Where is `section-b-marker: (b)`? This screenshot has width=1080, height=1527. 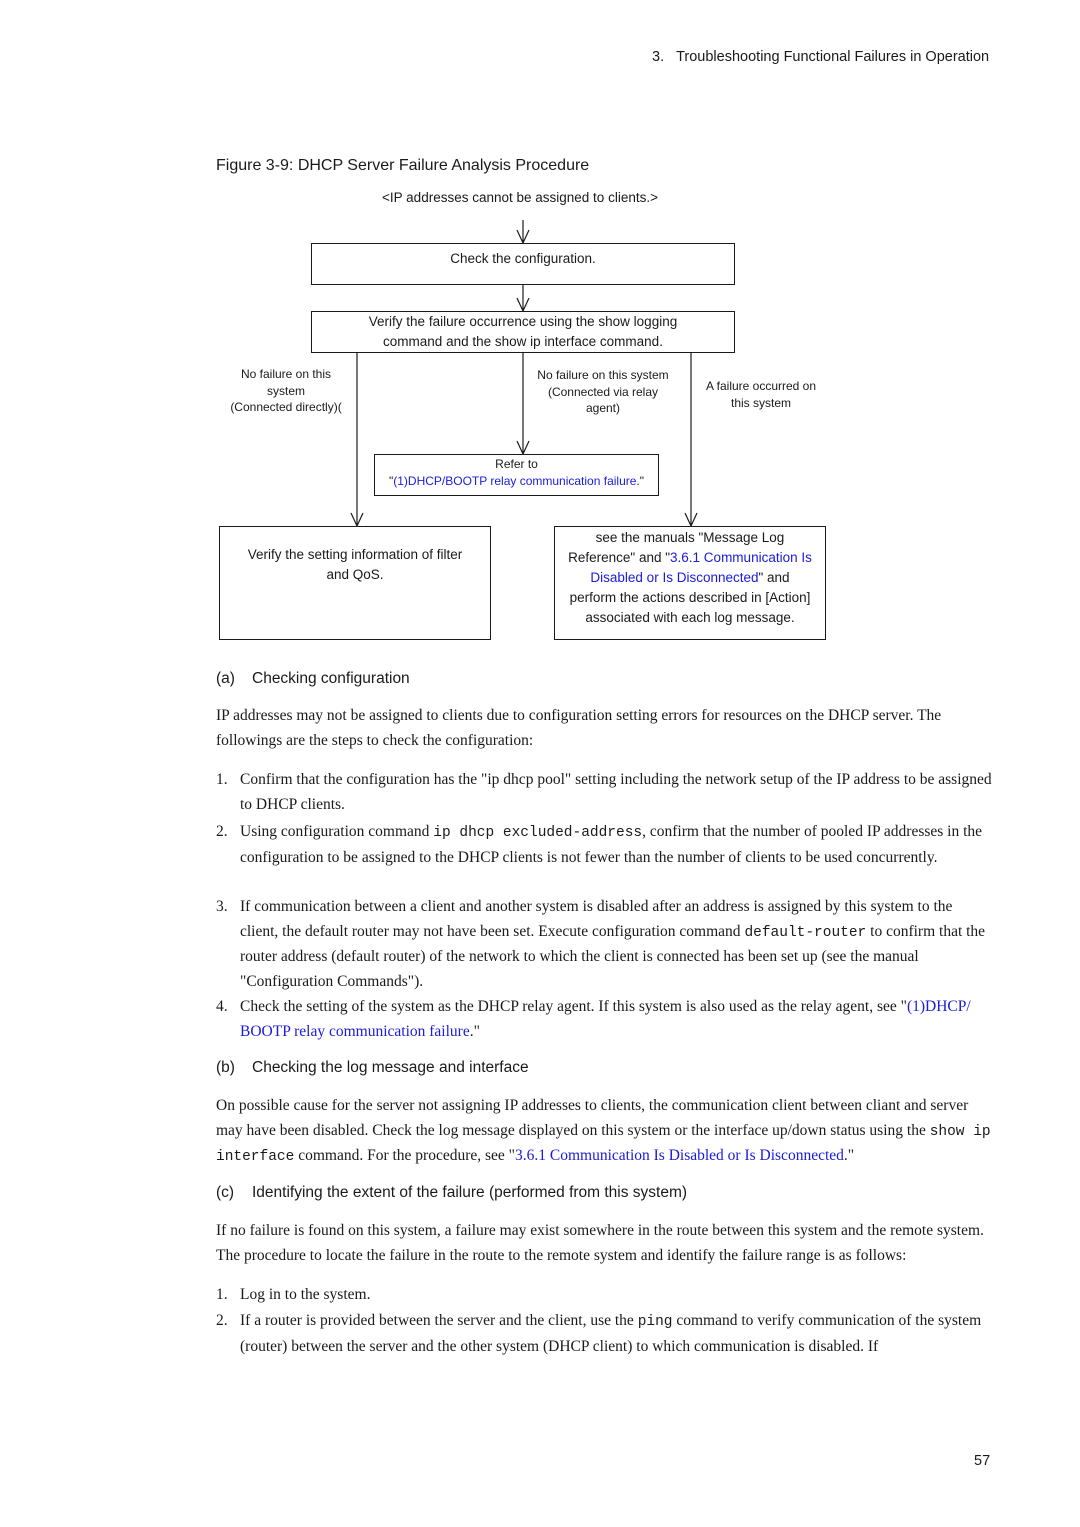
section-b-marker: (b) is located at coordinates (225, 1067).